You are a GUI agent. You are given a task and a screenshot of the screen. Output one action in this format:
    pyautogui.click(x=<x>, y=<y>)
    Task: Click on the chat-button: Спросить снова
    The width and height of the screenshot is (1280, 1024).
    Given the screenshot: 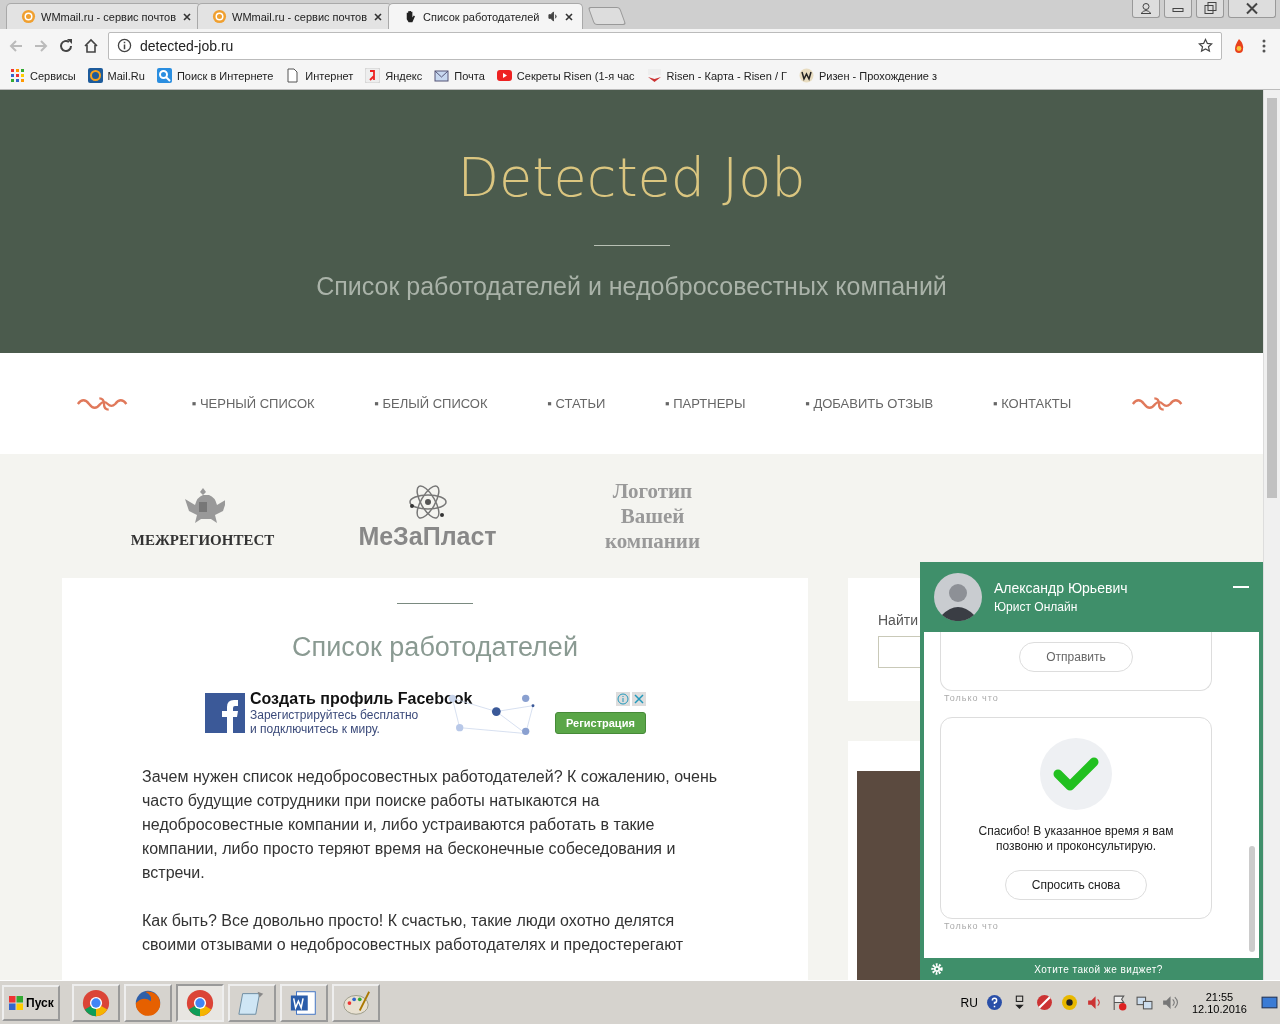 What is the action you would take?
    pyautogui.click(x=1076, y=885)
    